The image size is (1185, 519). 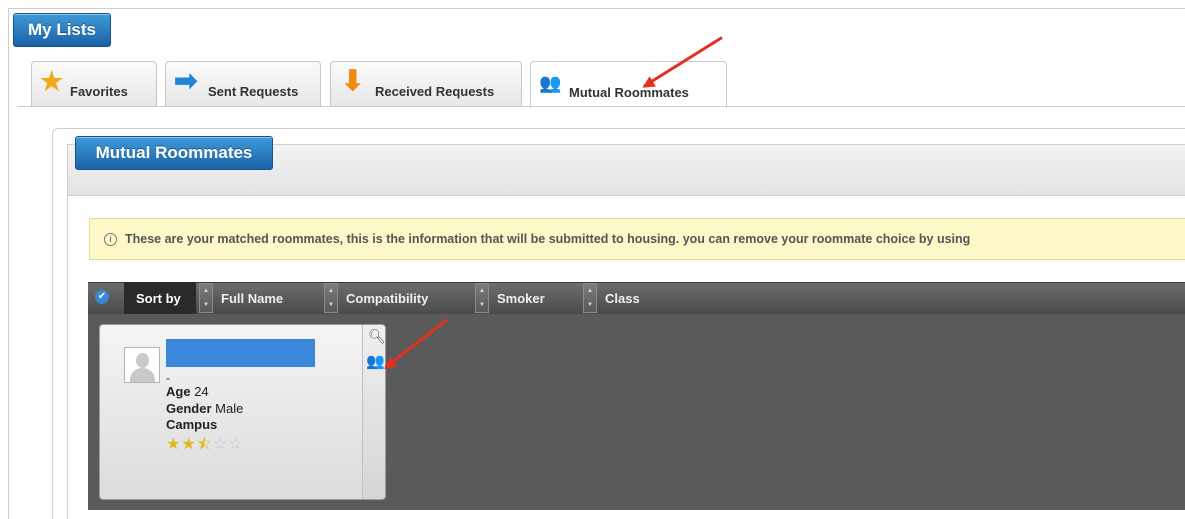 I want to click on age-value: 24, so click(x=201, y=391).